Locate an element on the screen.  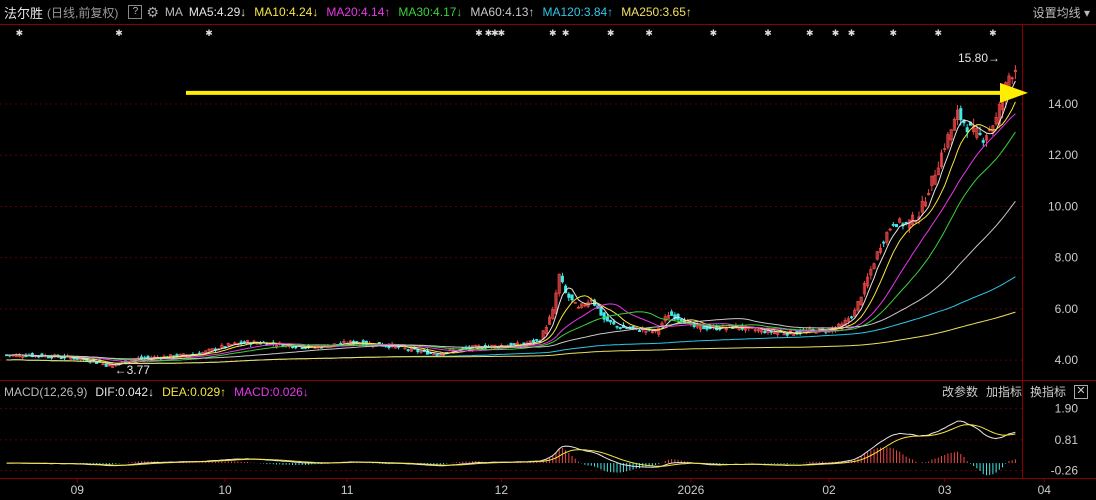
ma-value-1: MA10:4.24↓ is located at coordinates (286, 12).